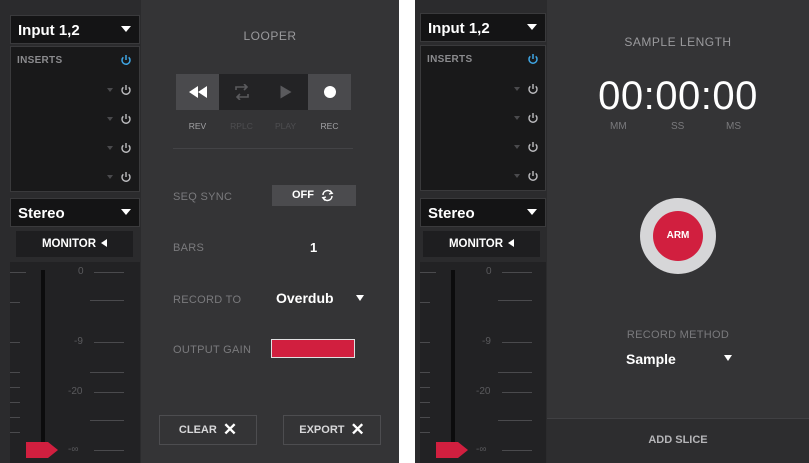  What do you see at coordinates (329, 126) in the screenshot?
I see `transport-label-rec: REC` at bounding box center [329, 126].